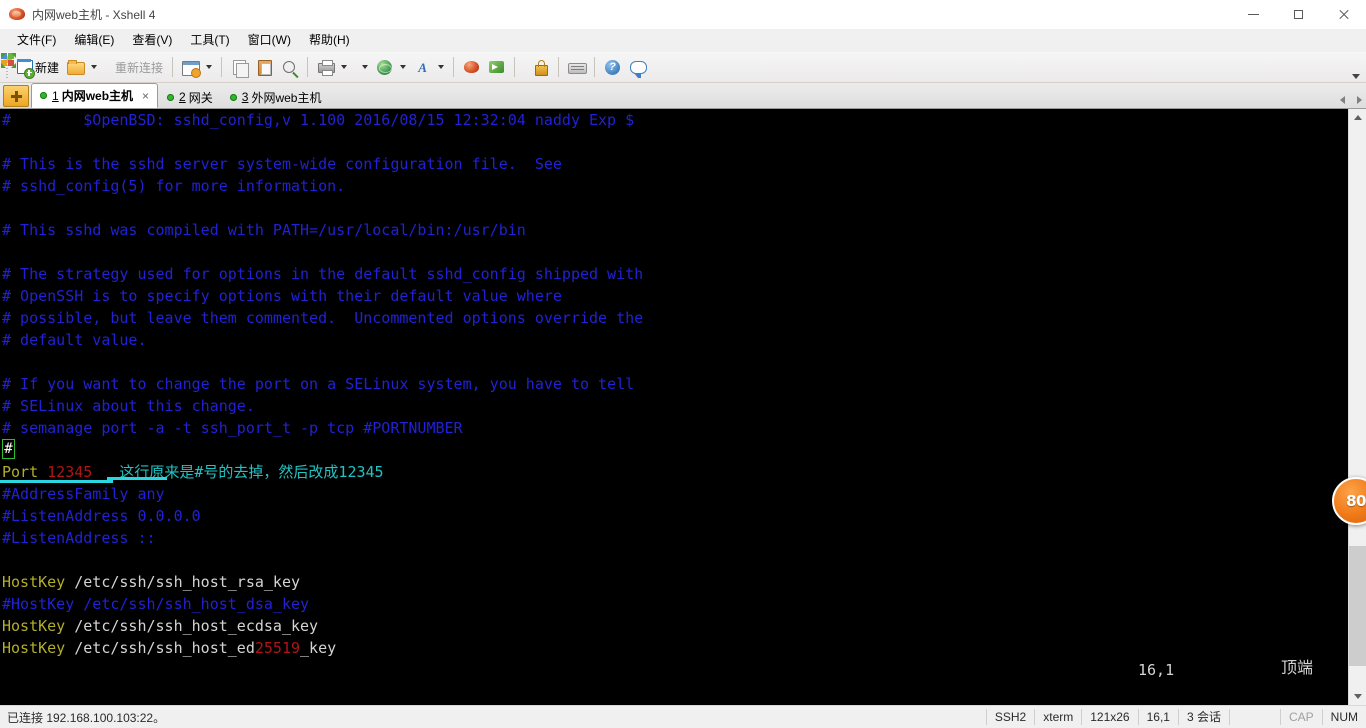 The width and height of the screenshot is (1366, 728). I want to click on tab-scroll-right-icon, so click(1359, 100).